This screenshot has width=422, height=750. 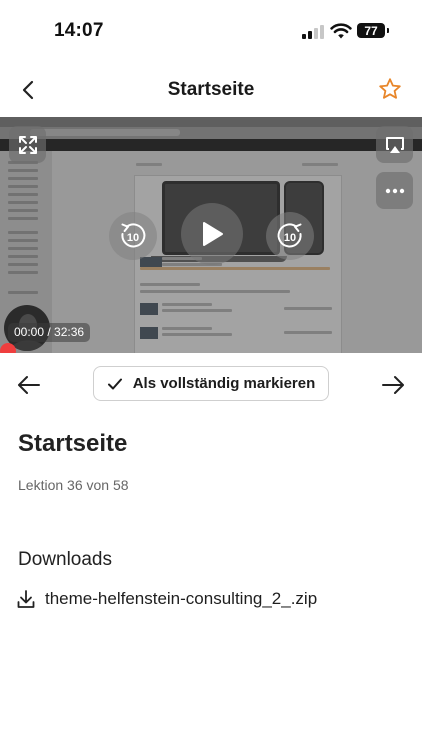 I want to click on rewind-button: 10, so click(x=133, y=236).